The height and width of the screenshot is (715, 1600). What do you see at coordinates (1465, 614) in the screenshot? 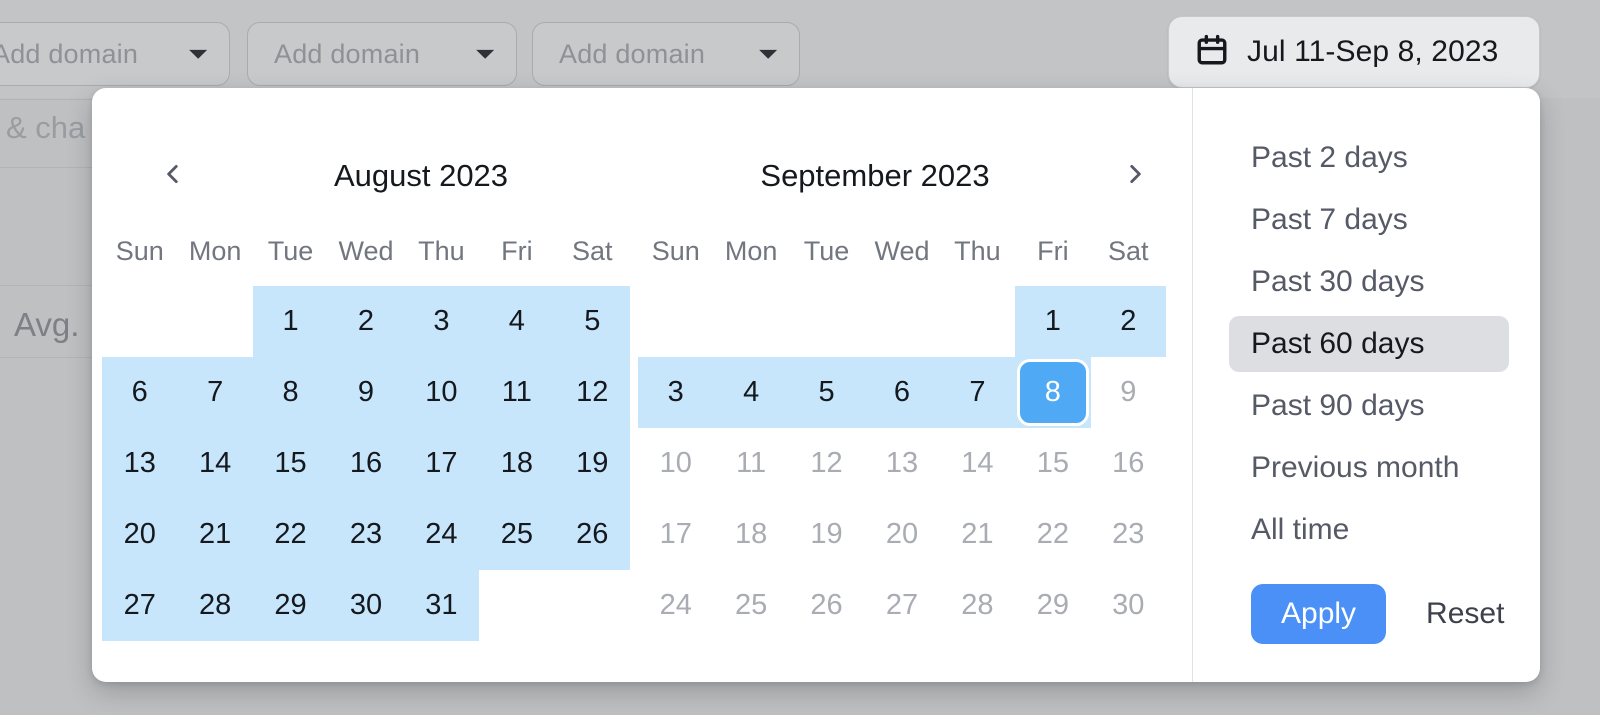
I see `reset-button: Reset` at bounding box center [1465, 614].